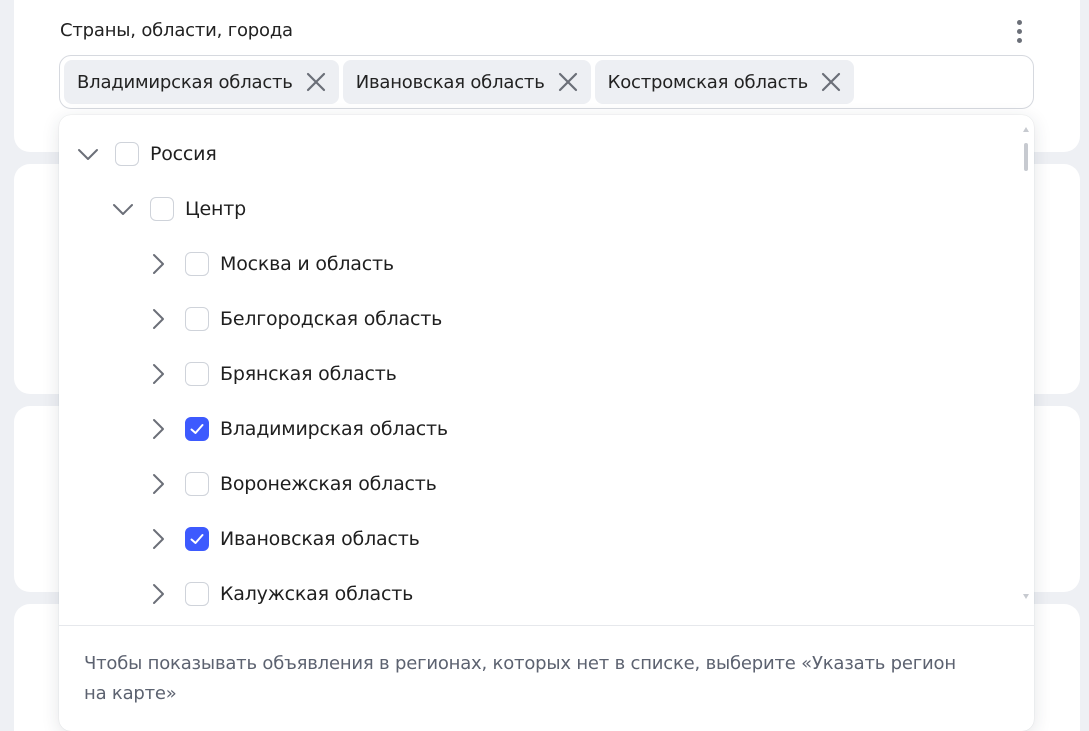 Image resolution: width=1089 pixels, height=731 pixels. I want to click on tree-item: Воронежская область, so click(291, 484).